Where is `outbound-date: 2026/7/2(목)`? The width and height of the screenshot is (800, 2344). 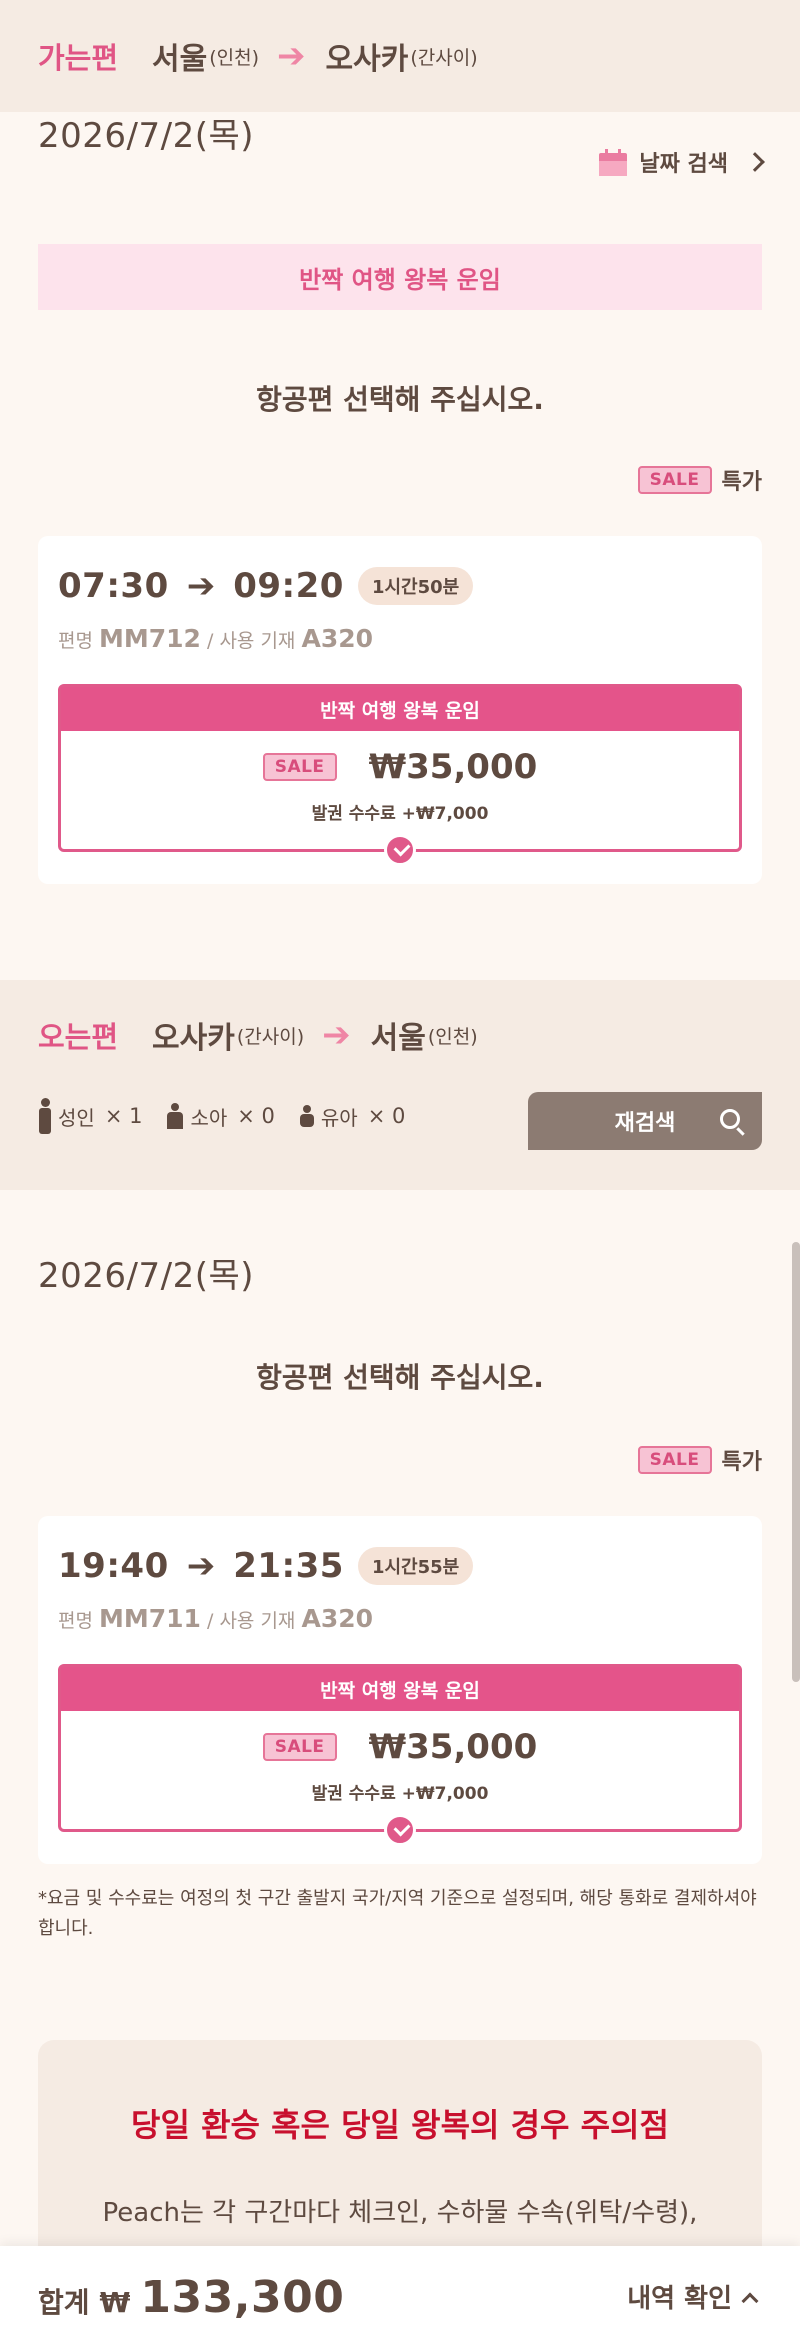
outbound-date: 2026/7/2(목) is located at coordinates (146, 136).